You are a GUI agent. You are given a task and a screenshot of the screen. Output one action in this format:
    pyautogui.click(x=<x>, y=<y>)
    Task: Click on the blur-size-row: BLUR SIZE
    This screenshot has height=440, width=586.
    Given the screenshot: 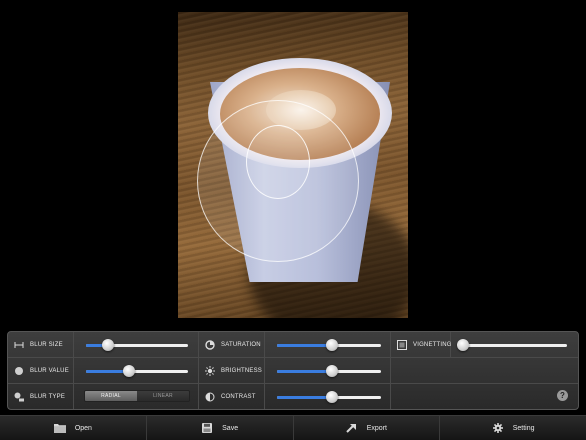 What is the action you would take?
    pyautogui.click(x=103, y=345)
    